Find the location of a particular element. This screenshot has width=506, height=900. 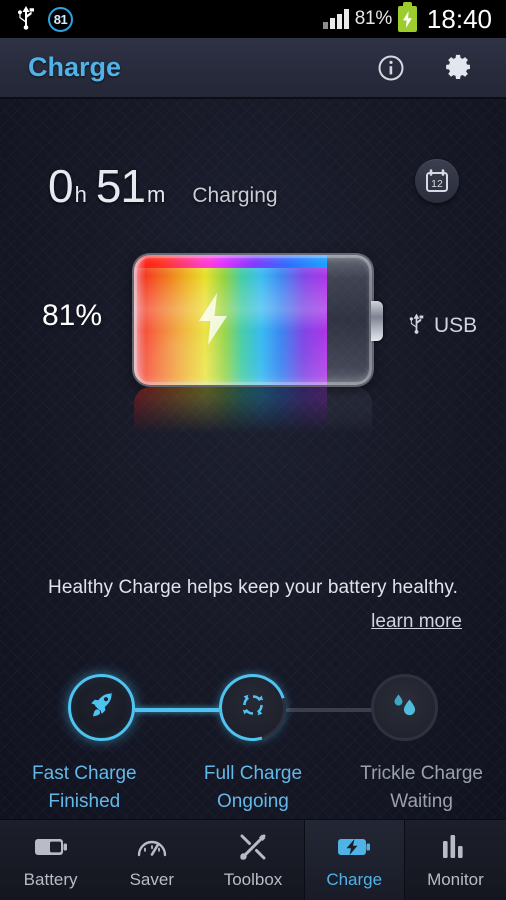

status-bar: 81 81% 18:40 is located at coordinates (253, 19).